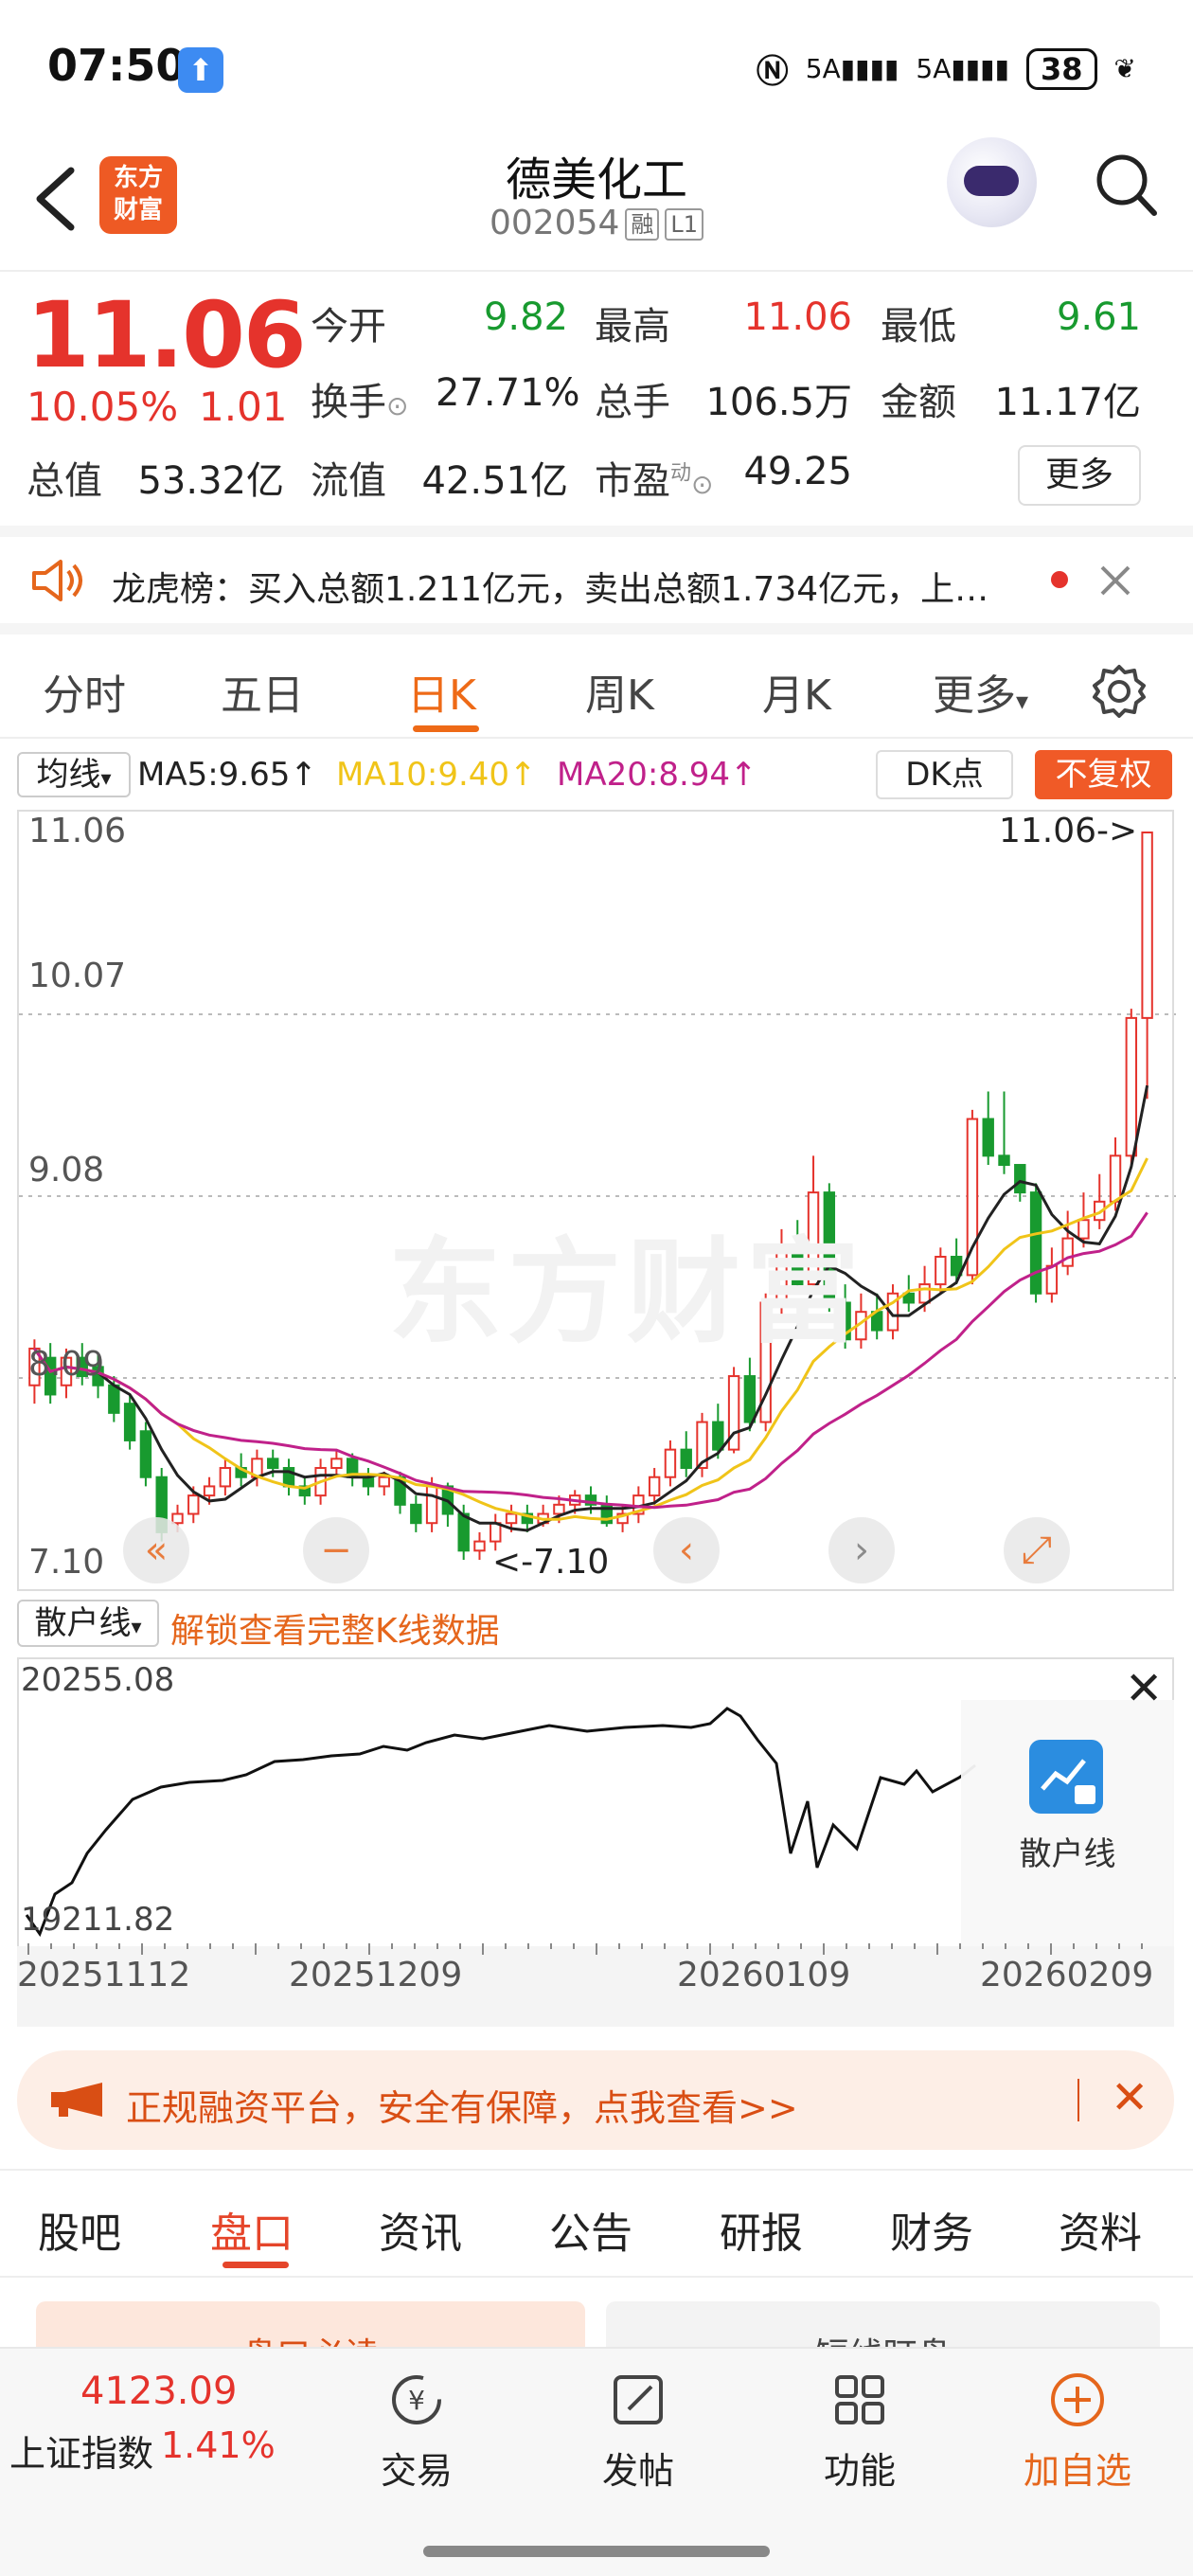 This screenshot has width=1193, height=2576. Describe the element at coordinates (797, 317) in the screenshot. I see `high-value: 11.06` at that location.